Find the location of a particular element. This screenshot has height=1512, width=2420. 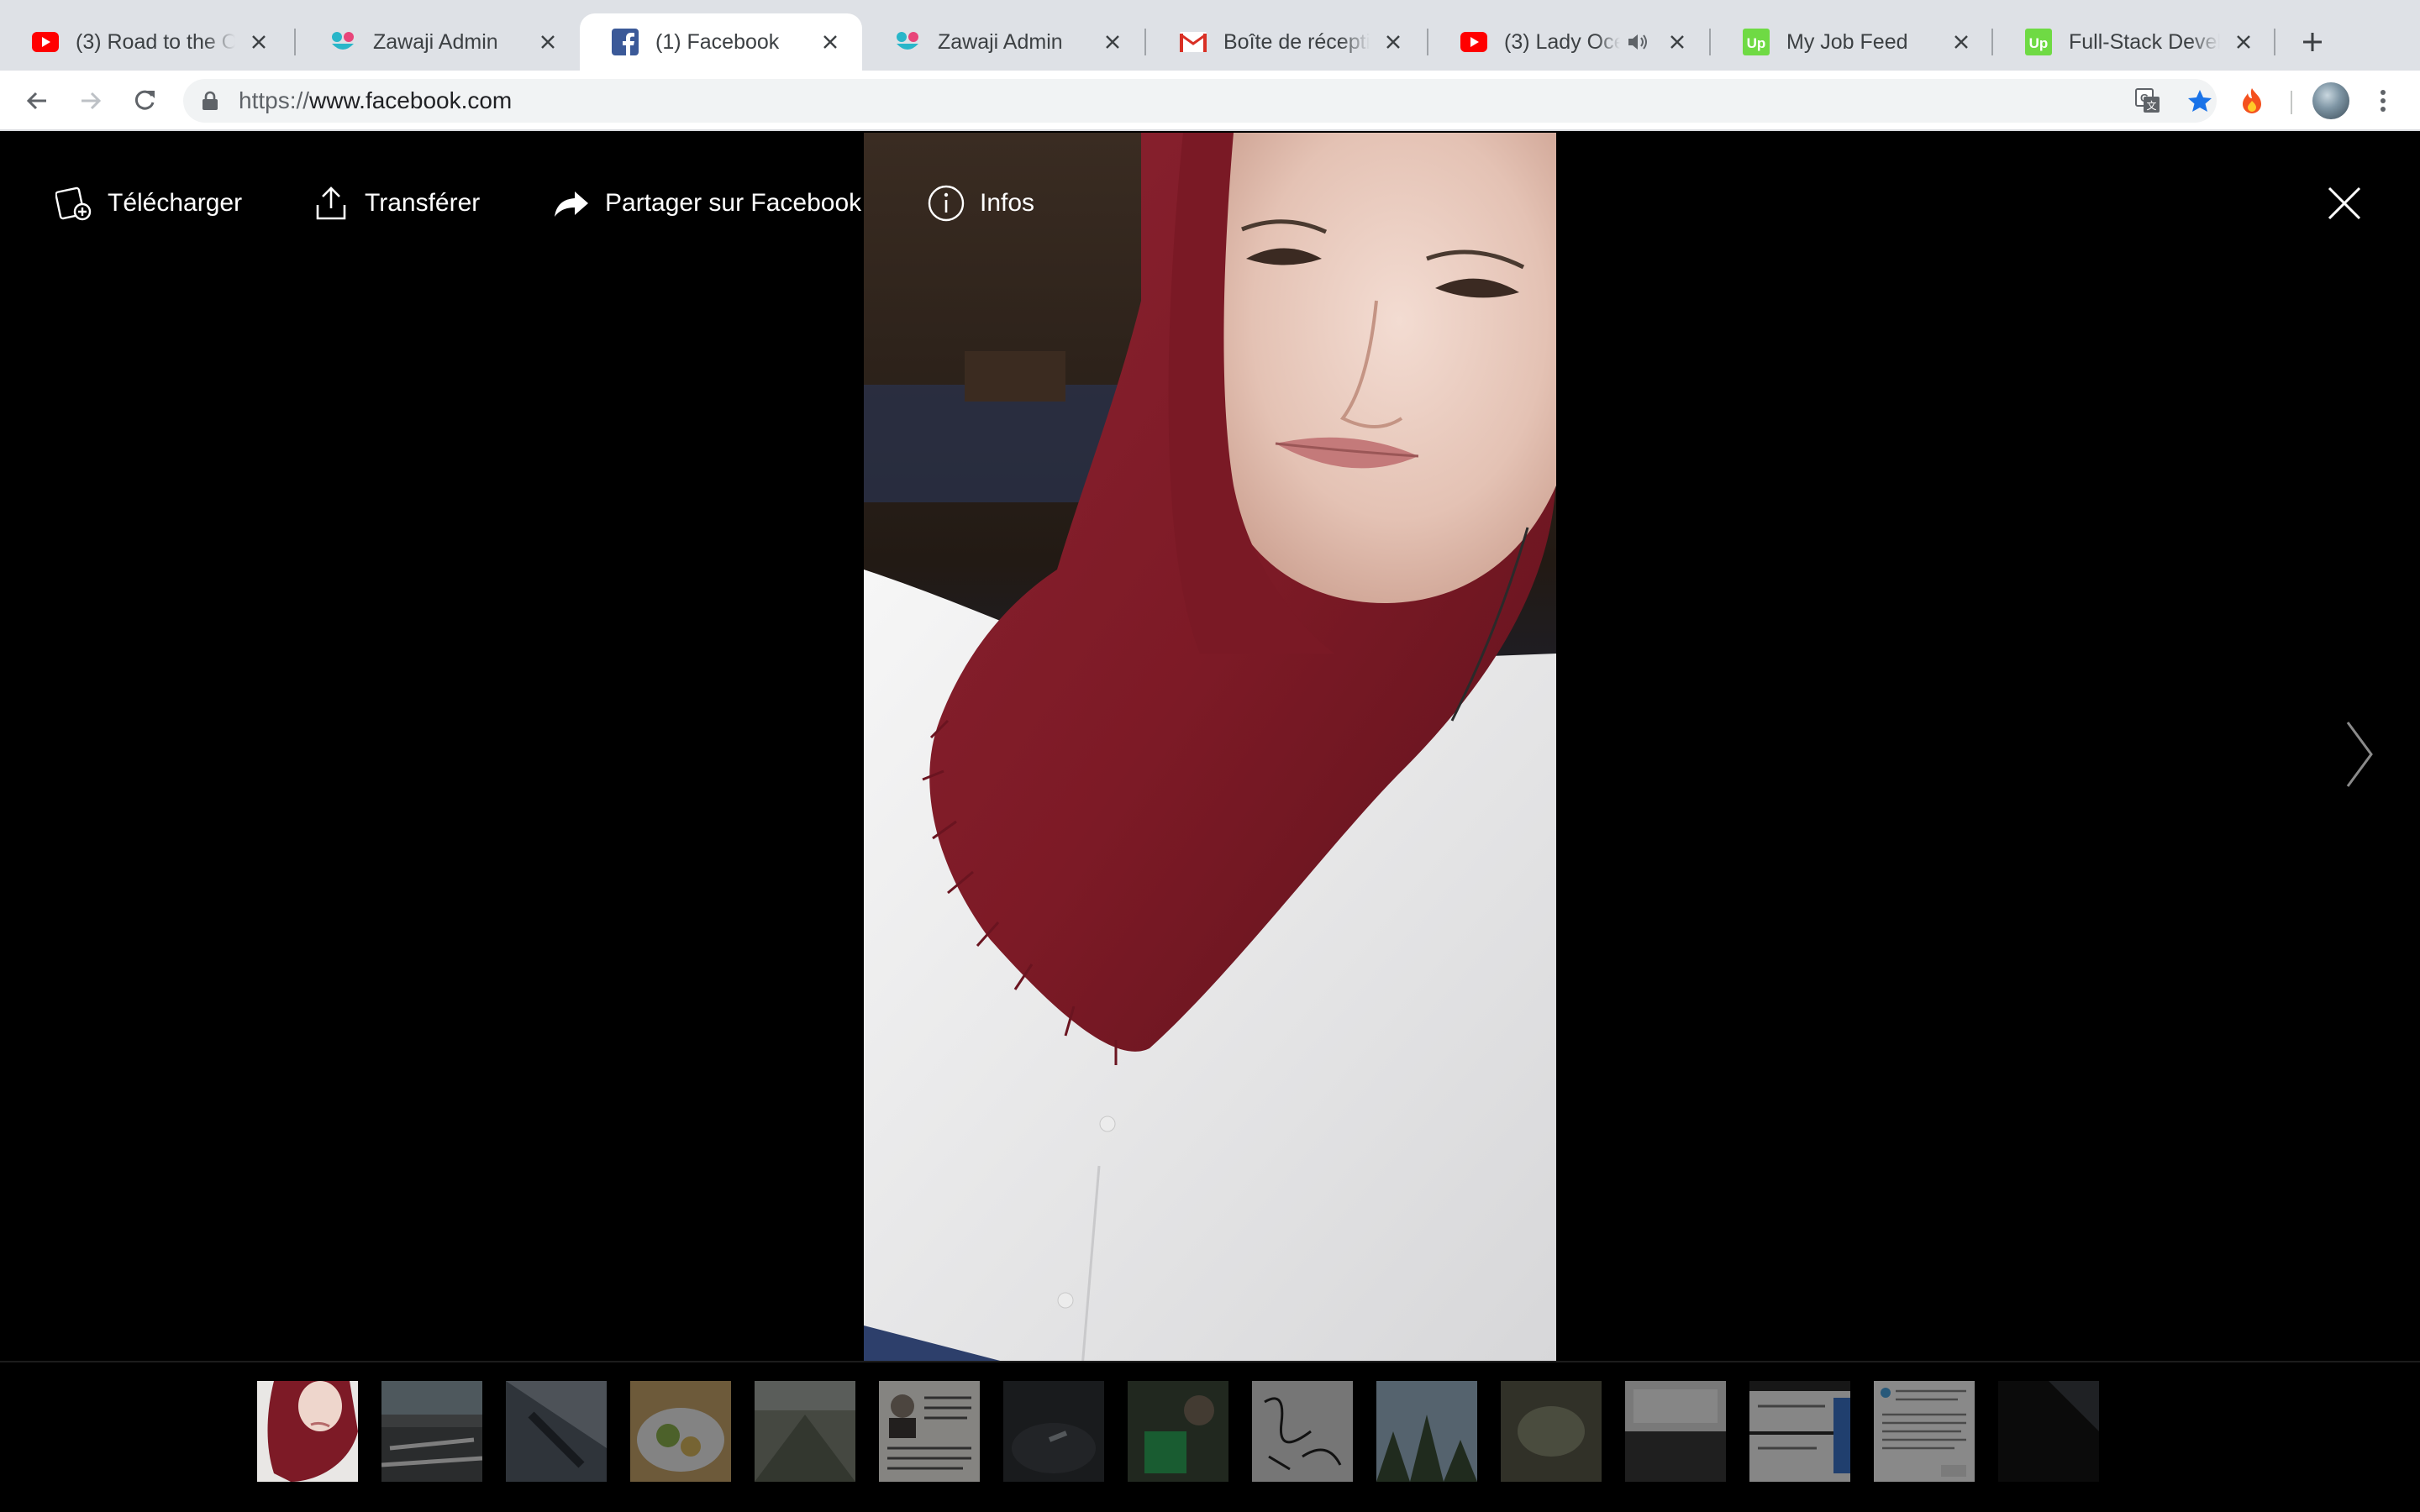

url-text: https://www.facebook.com is located at coordinates (375, 101).